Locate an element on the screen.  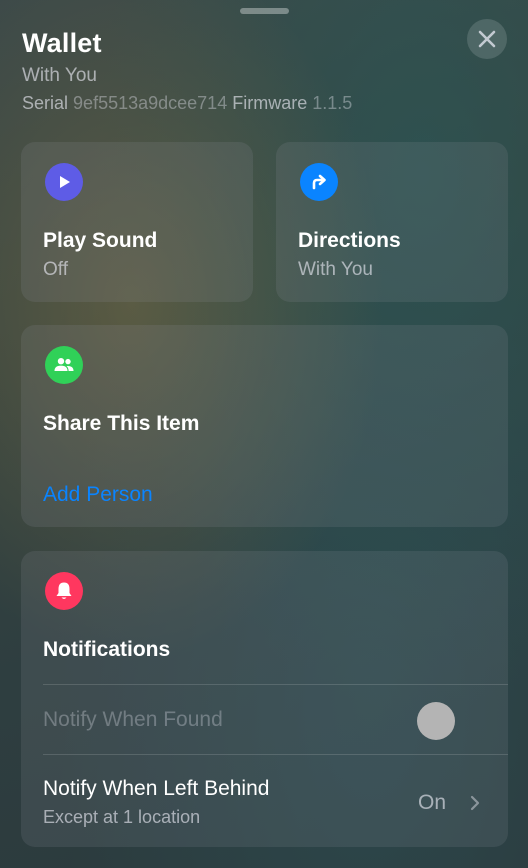
play-sound-button: Play Sound Off is located at coordinates (137, 222).